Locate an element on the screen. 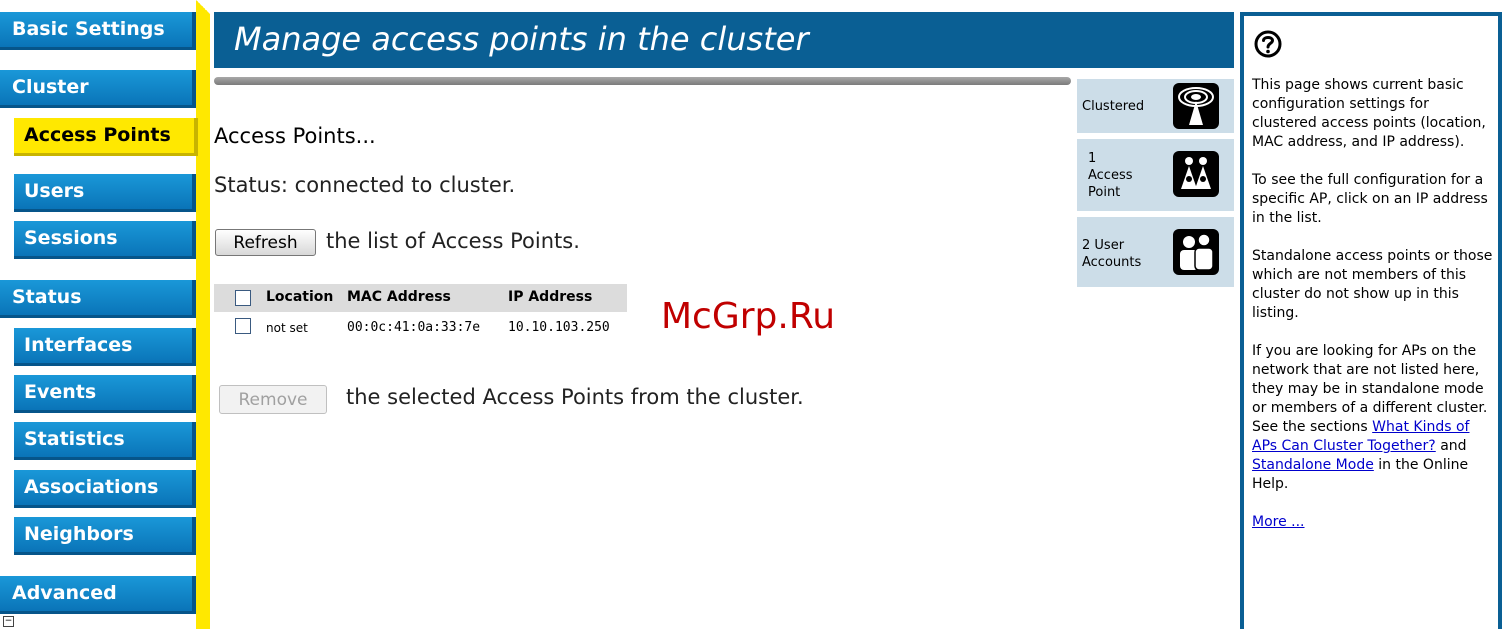 The image size is (1509, 629). tile-user-accounts: 2 User Accounts is located at coordinates (1155, 252).